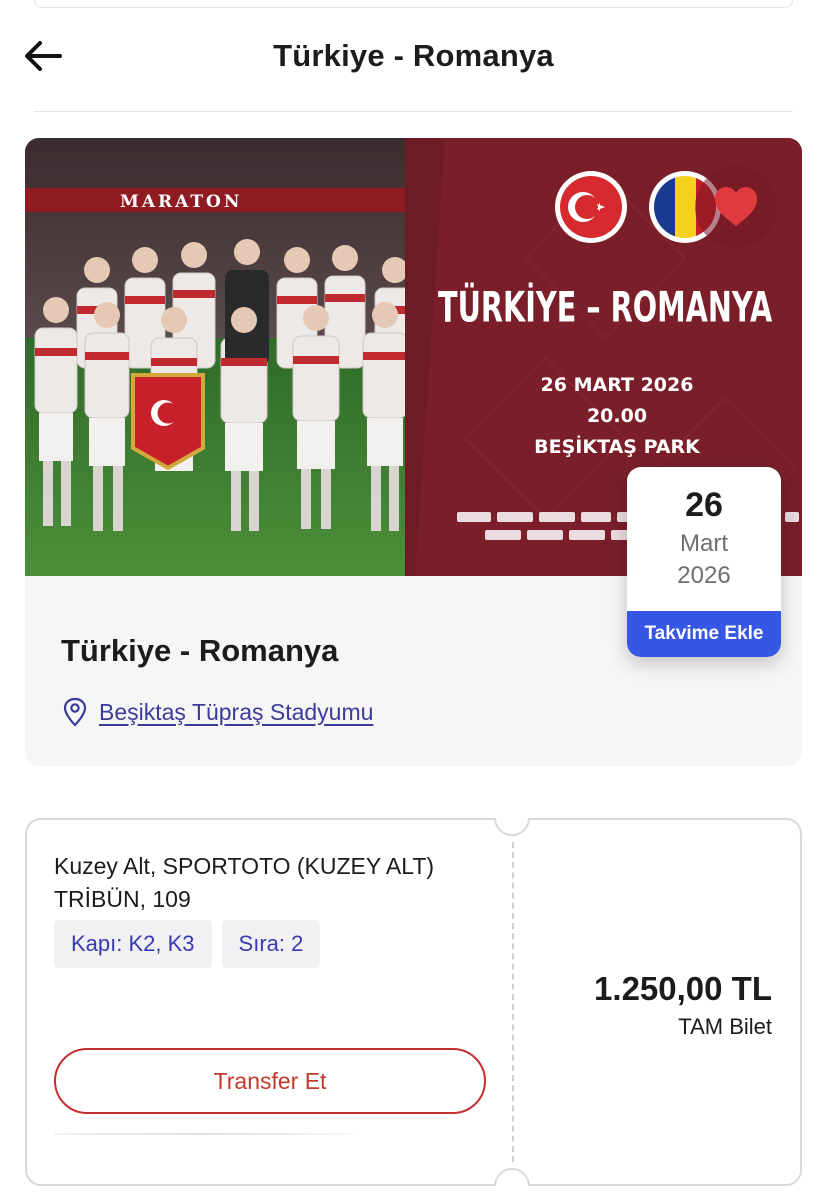 The height and width of the screenshot is (1200, 827). I want to click on turkey-flag-icon, so click(591, 207).